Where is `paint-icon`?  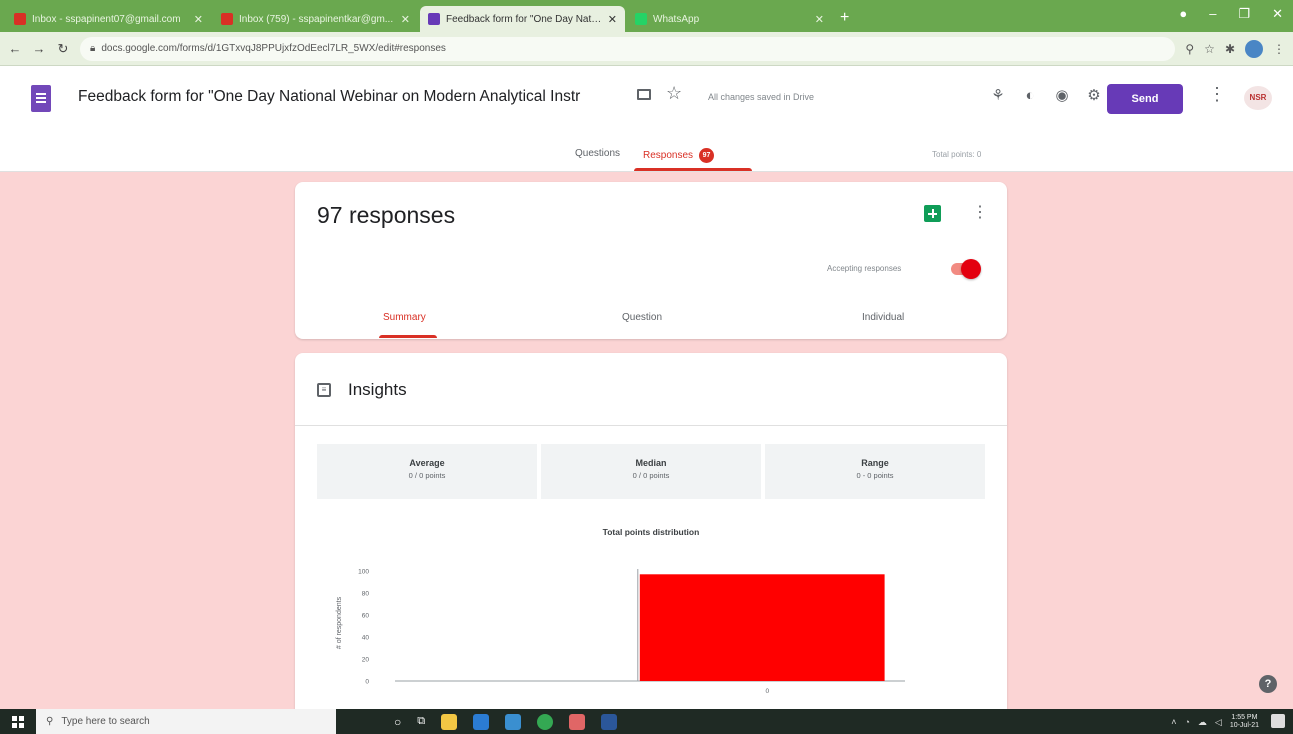 paint-icon is located at coordinates (577, 721).